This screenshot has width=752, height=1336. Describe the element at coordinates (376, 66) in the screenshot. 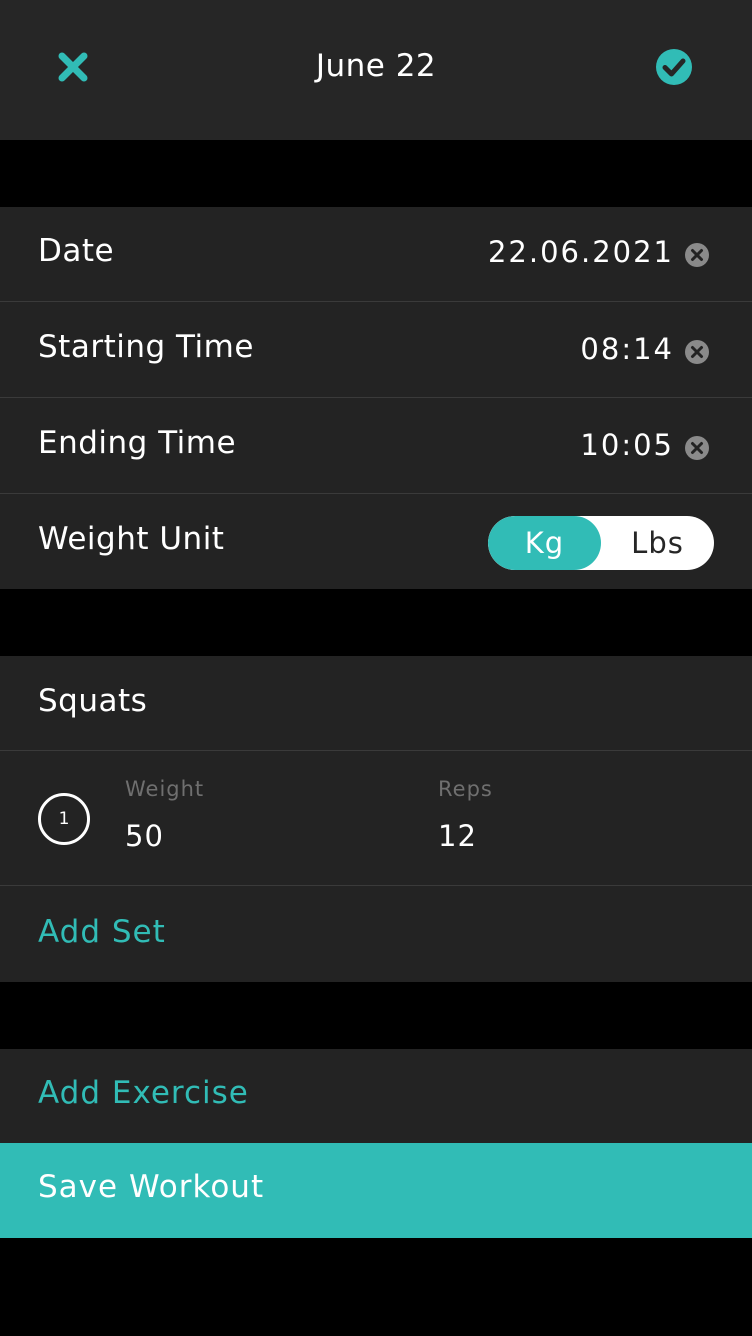

I see `page-title: June 22` at that location.